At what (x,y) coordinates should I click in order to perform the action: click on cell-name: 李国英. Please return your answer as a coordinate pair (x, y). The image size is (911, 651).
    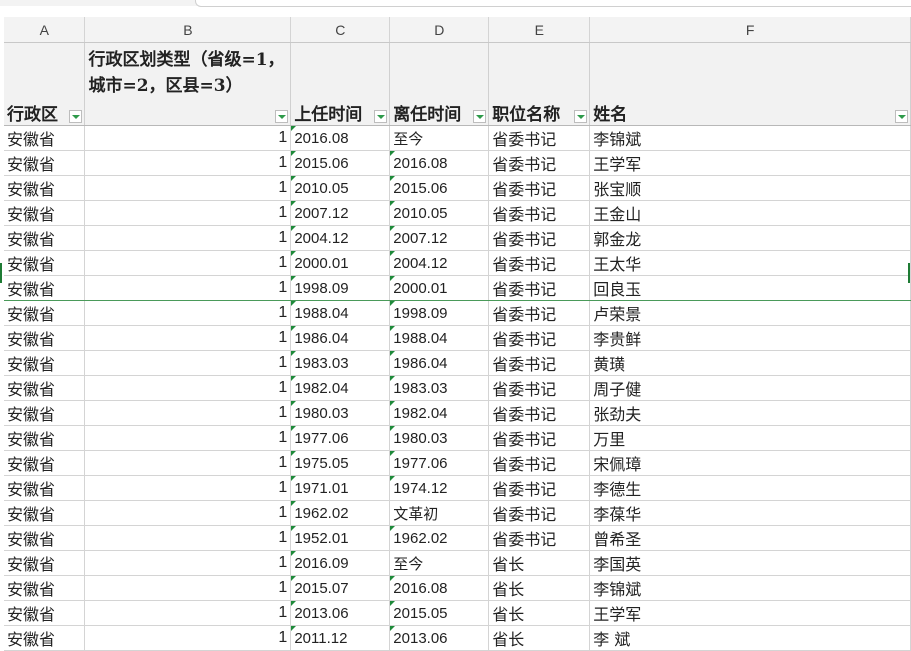
    Looking at the image, I should click on (750, 563).